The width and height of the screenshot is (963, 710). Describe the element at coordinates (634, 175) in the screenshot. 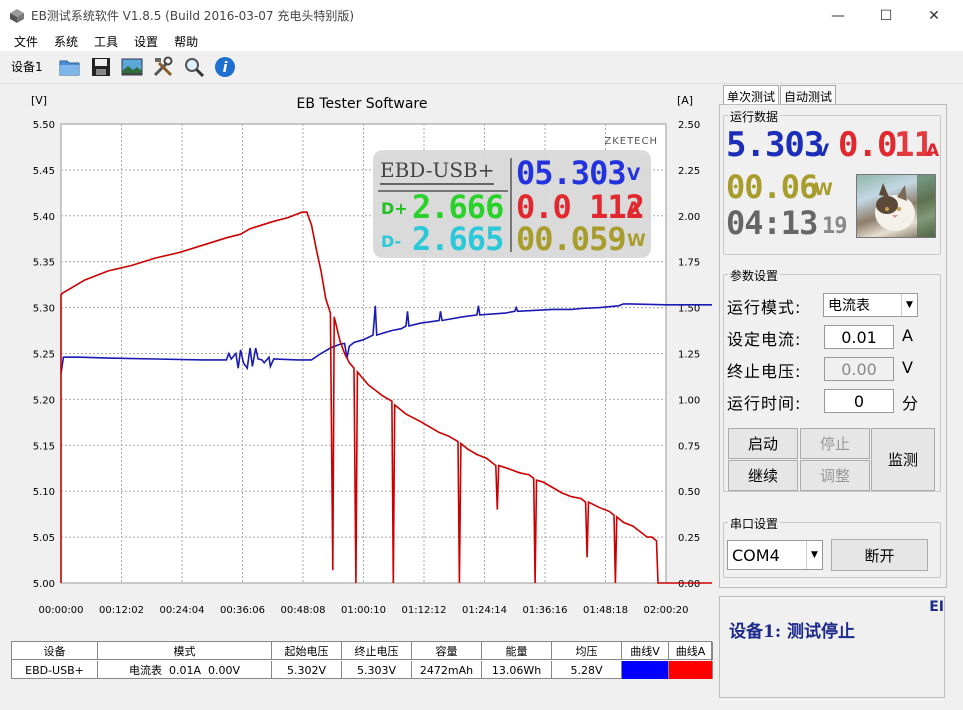

I see `lcd-voltage-unit: V` at that location.